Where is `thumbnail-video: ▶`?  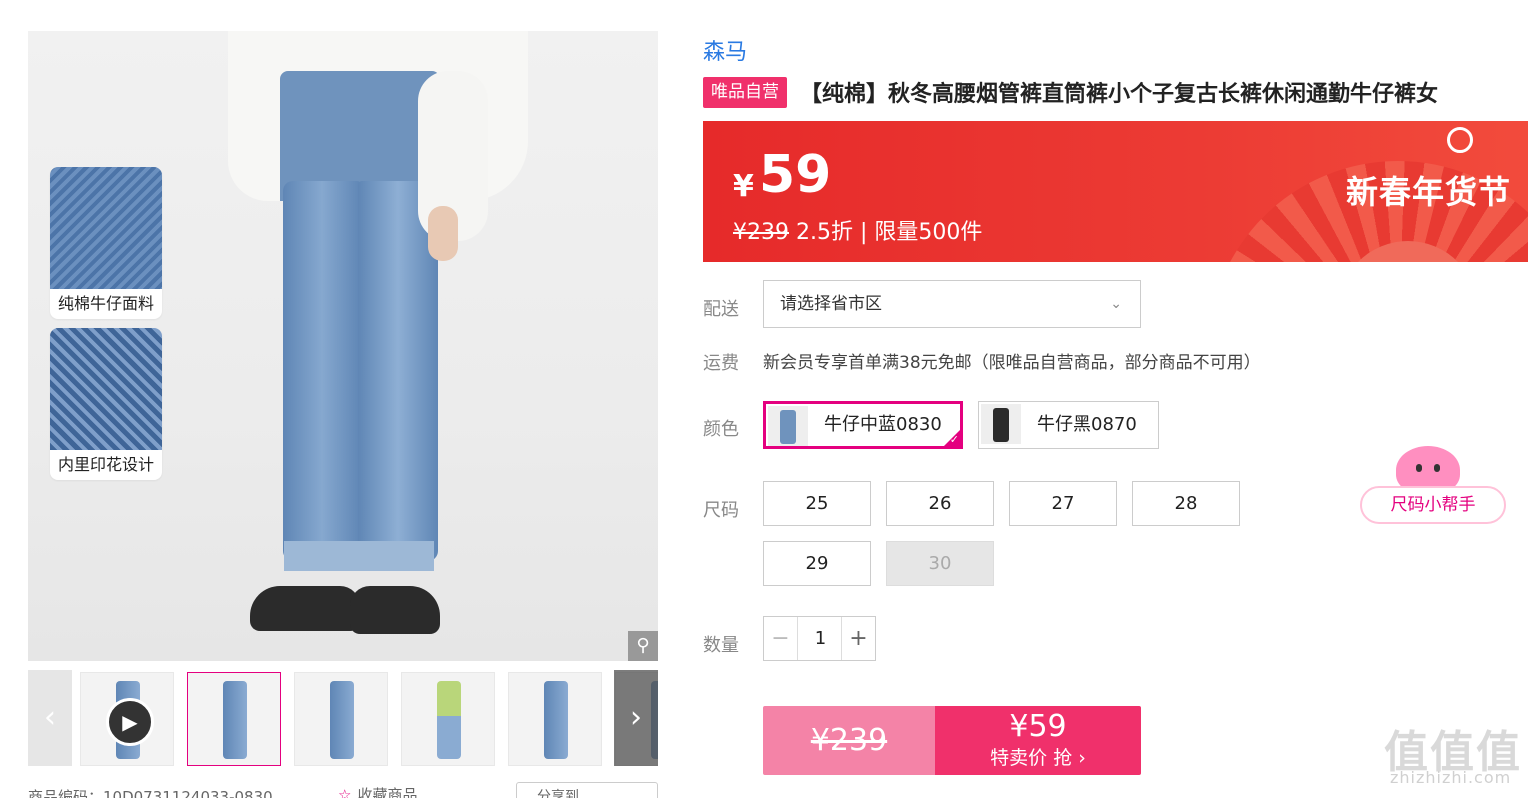
thumbnail-video: ▶ is located at coordinates (127, 719).